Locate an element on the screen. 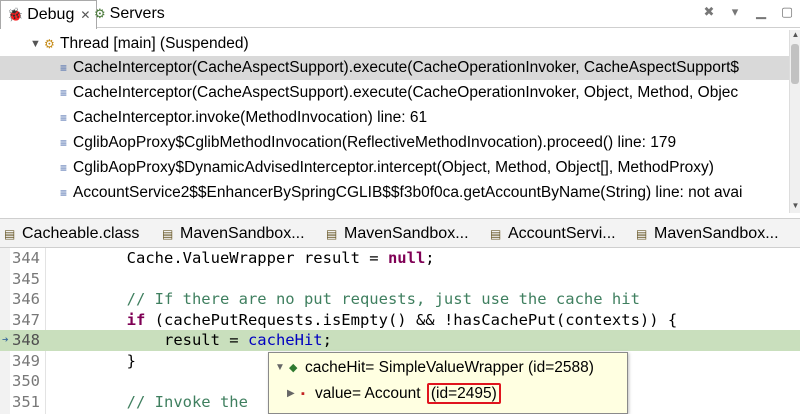  remove-terminated-icon: ✖ is located at coordinates (709, 12).